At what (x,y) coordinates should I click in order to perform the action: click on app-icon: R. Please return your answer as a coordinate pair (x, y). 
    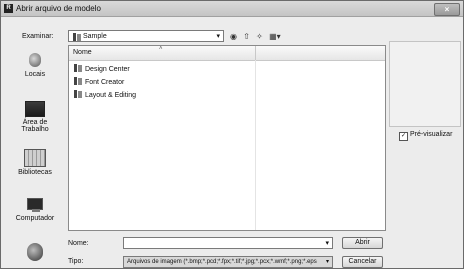
    Looking at the image, I should click on (8, 8).